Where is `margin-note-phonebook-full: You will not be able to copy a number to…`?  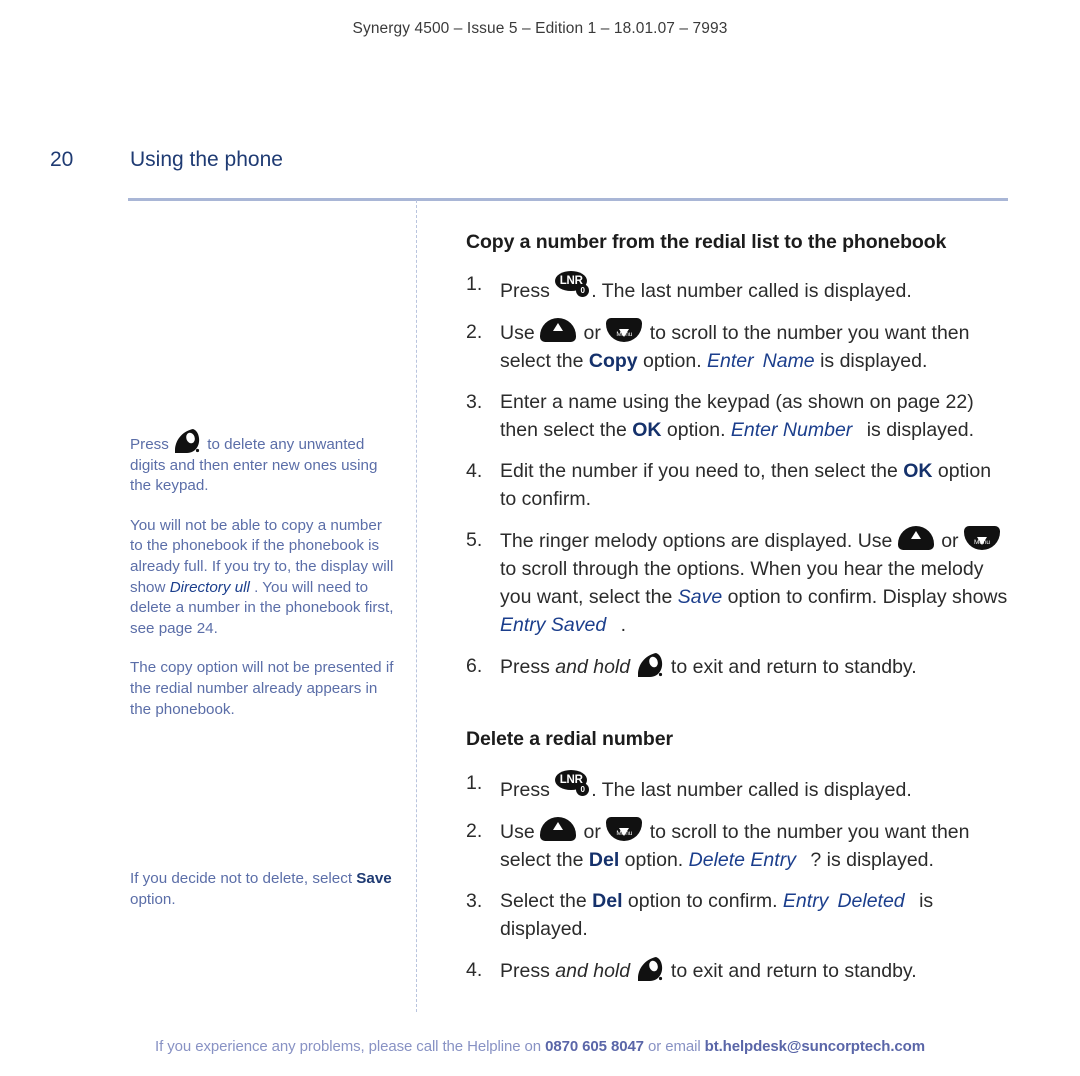 margin-note-phonebook-full: You will not be able to copy a number to… is located at coordinates (262, 576).